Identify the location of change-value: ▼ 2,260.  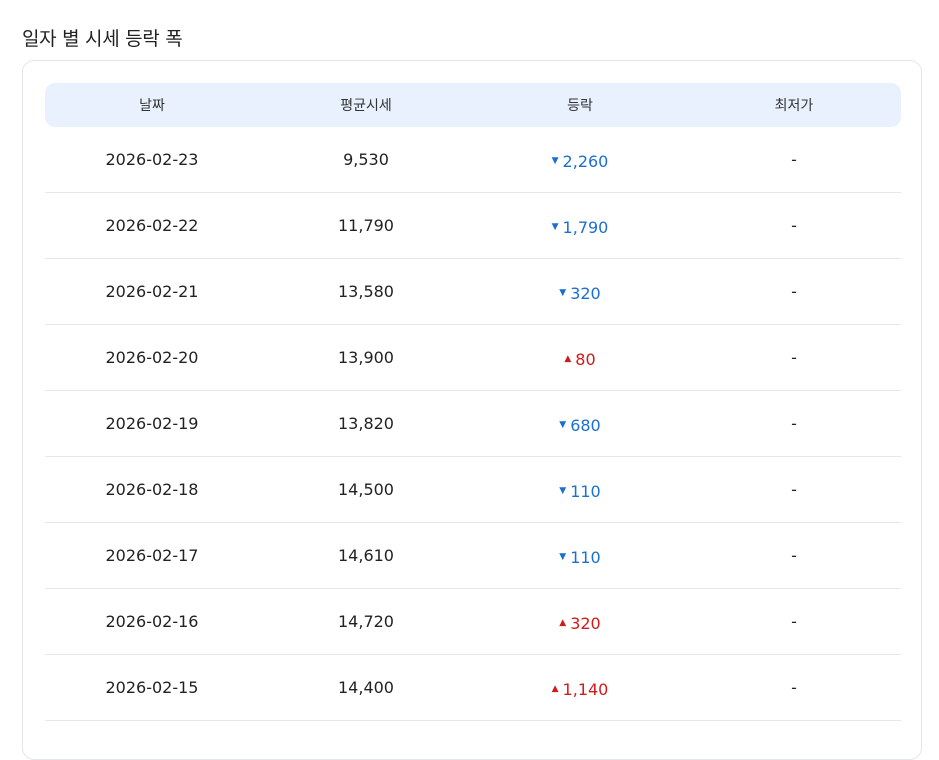
(580, 161).